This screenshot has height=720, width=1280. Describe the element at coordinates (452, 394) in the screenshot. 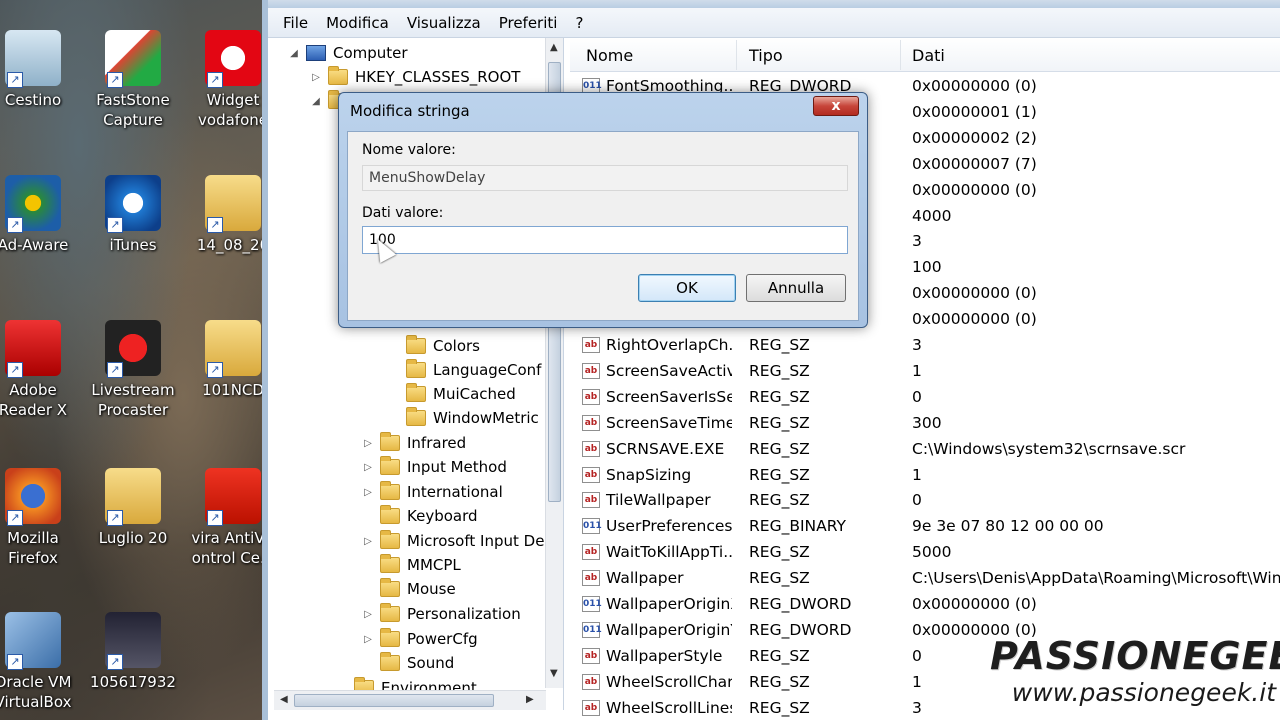

I see `tree-node: MuiCached` at that location.